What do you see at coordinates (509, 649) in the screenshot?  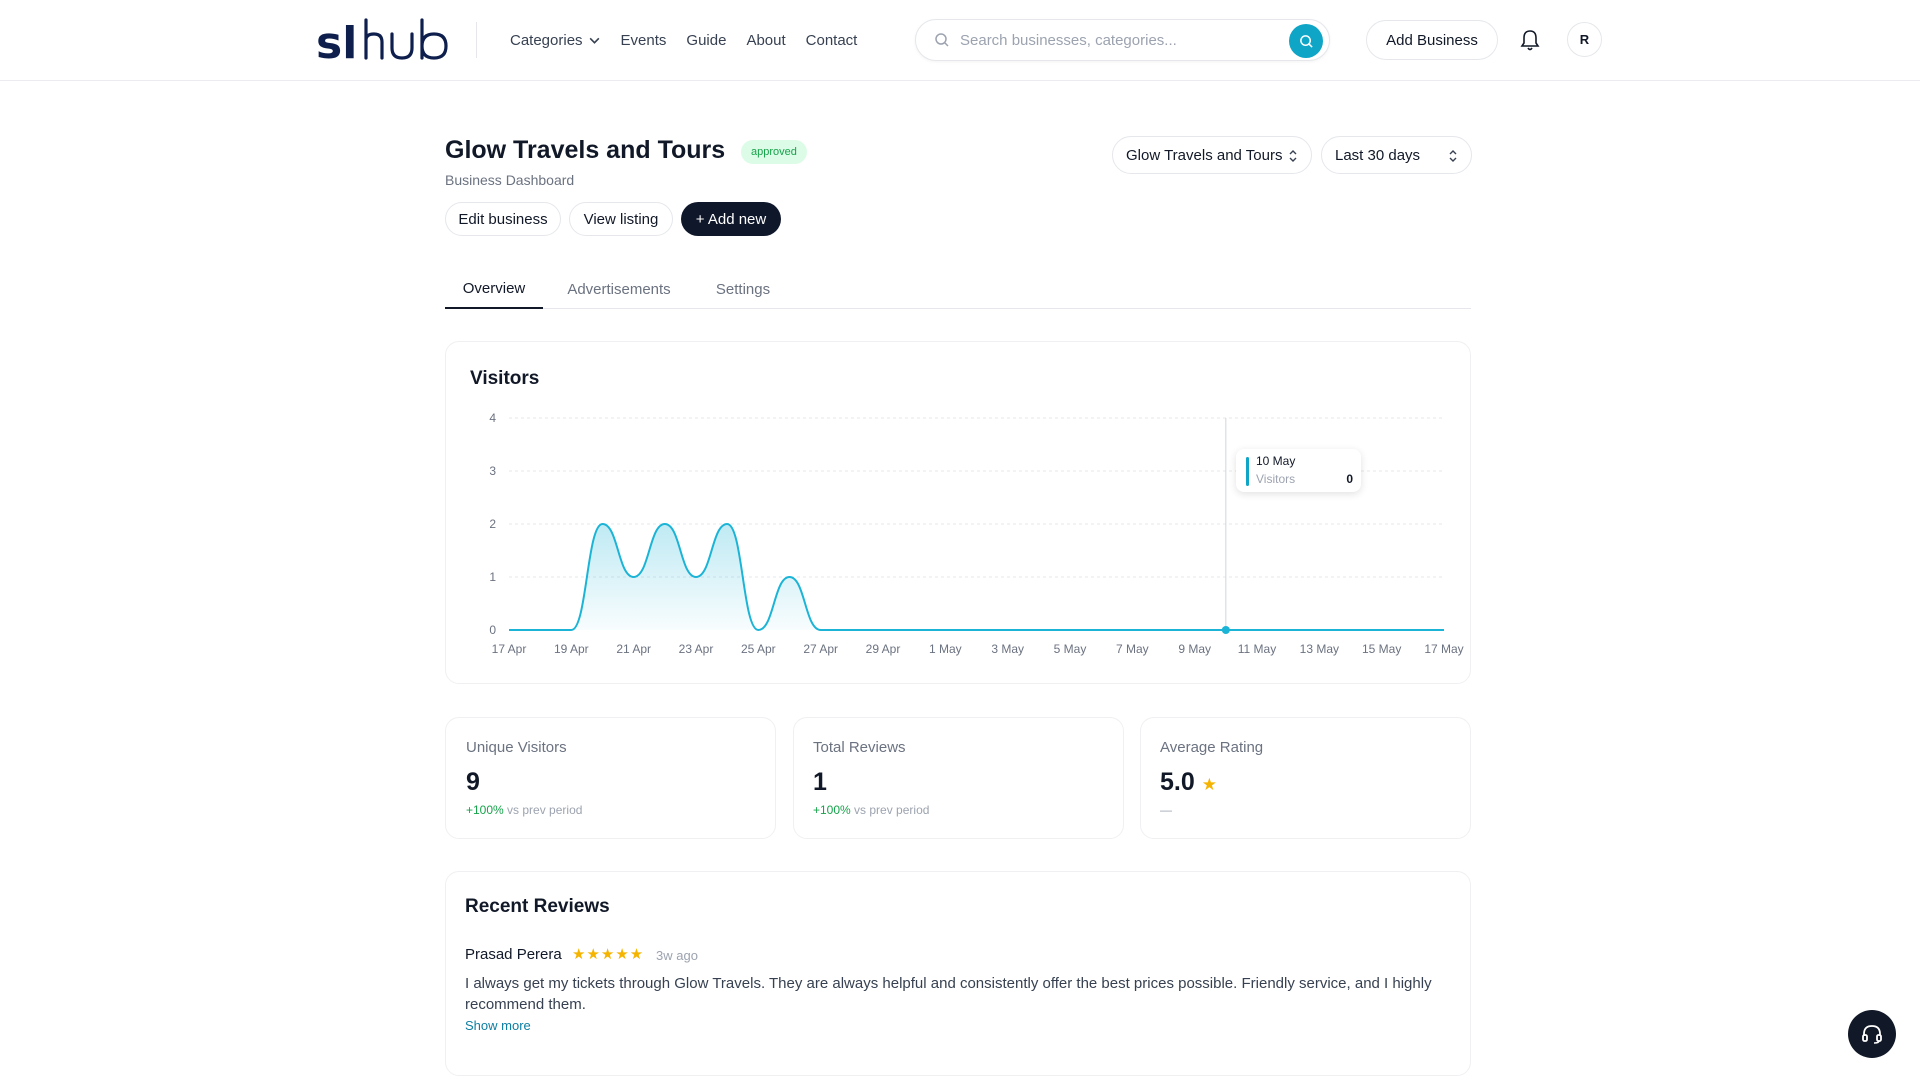 I see `x-tick-label: 17 Apr` at bounding box center [509, 649].